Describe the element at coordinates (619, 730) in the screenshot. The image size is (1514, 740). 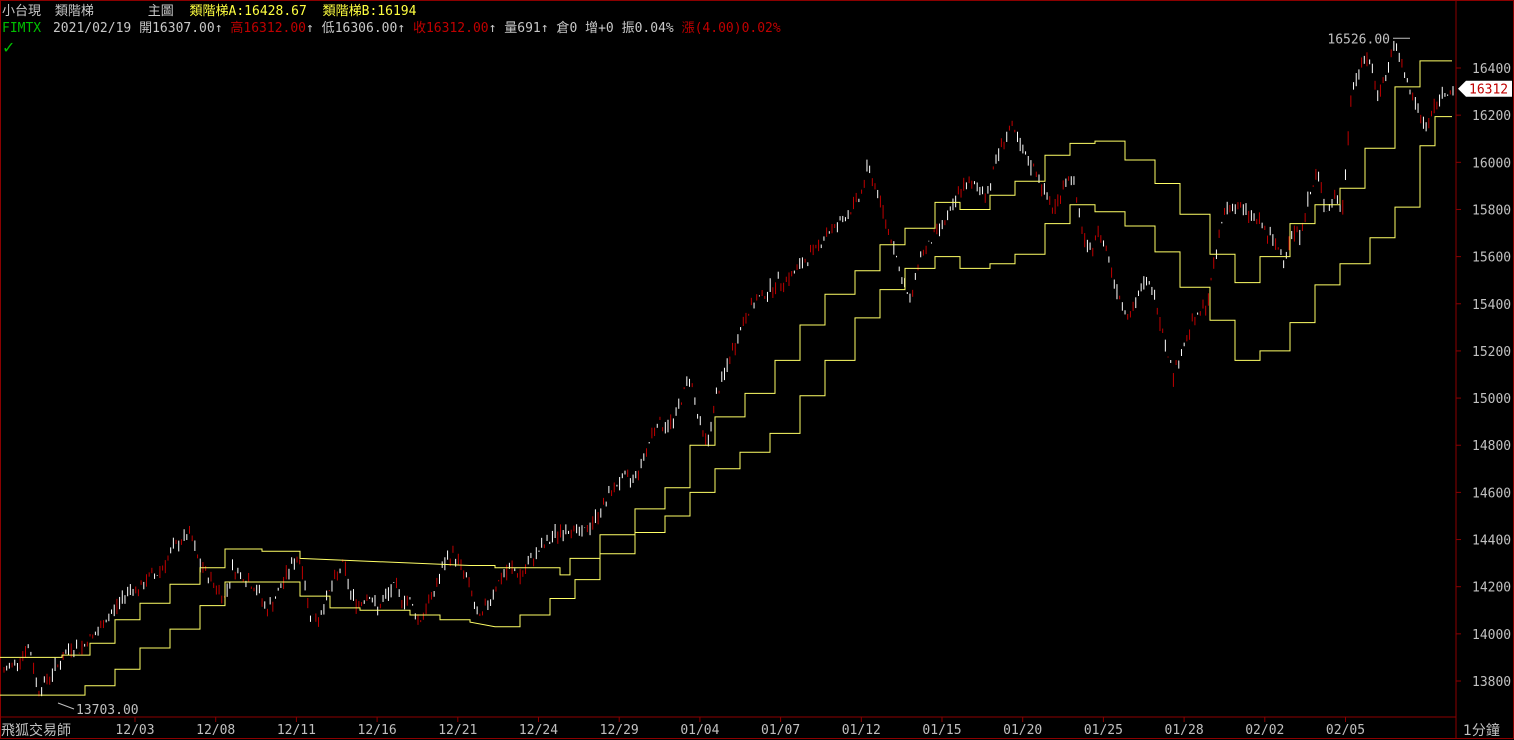
I see `x-tick-label: 12/29` at that location.